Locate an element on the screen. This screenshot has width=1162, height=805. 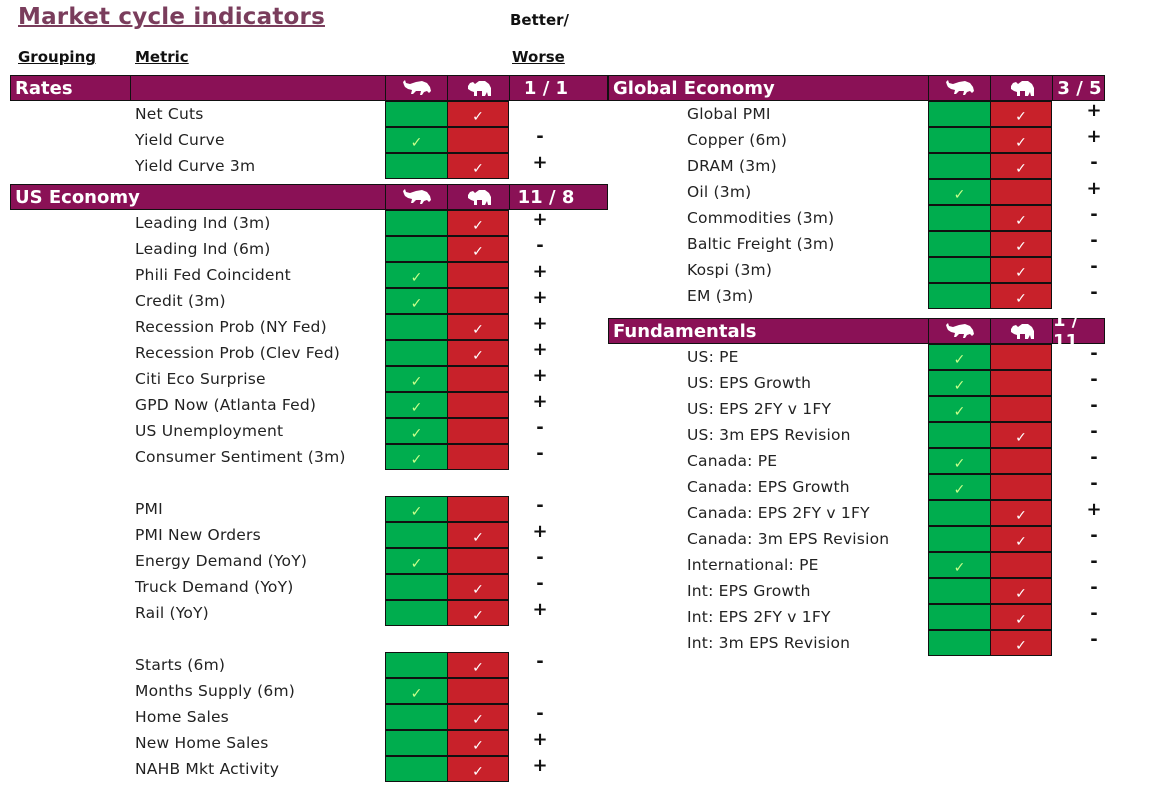
indicator-row: US: PE ✓ - is located at coordinates (581, 357).